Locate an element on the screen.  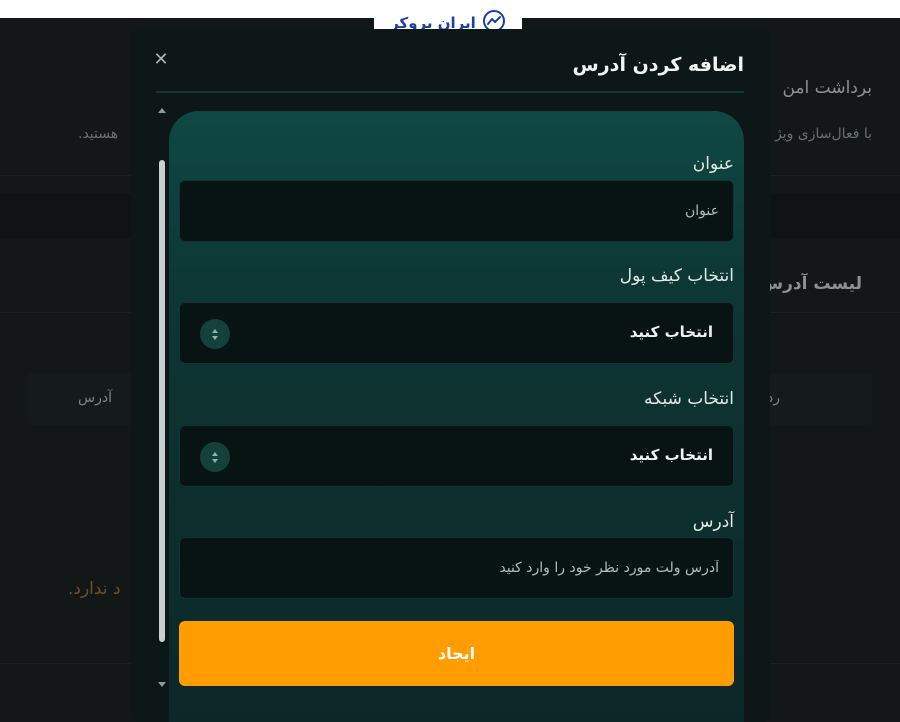
wallet-field-label: انتخاب کیف پول is located at coordinates (676, 276).